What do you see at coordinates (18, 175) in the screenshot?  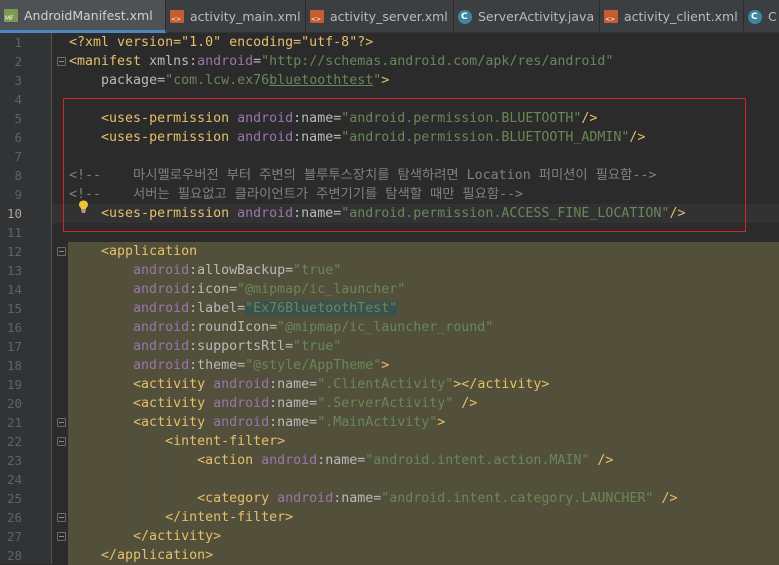 I see `line-number: 8` at bounding box center [18, 175].